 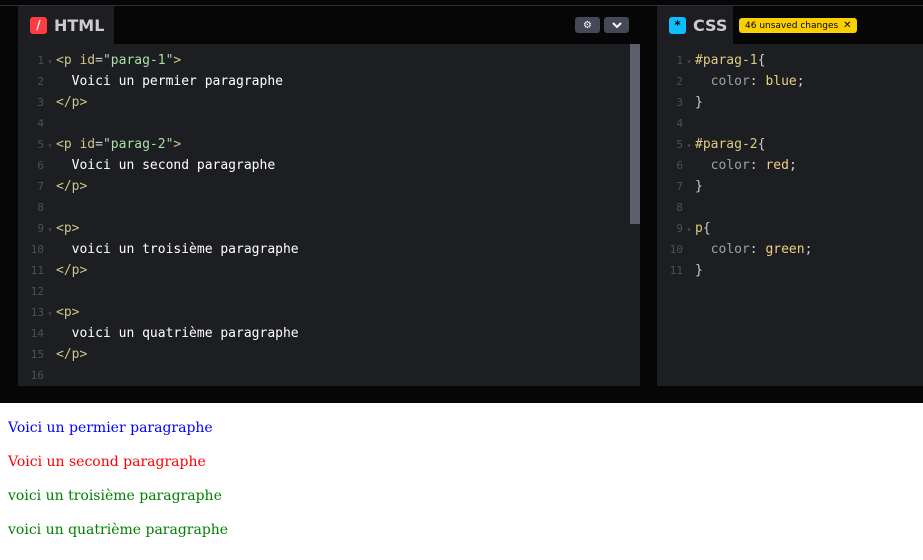 I want to click on line-number: 10, so click(x=37, y=249).